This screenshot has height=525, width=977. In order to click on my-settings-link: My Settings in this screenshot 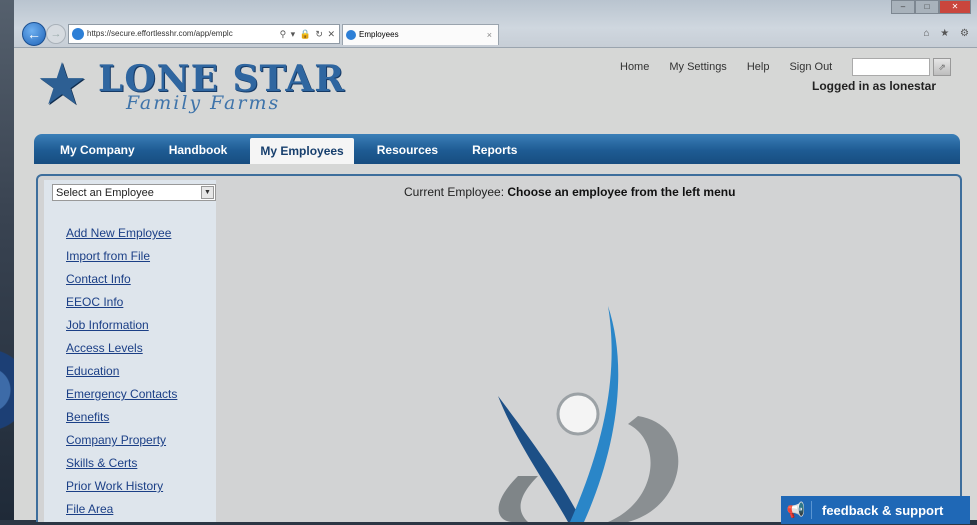, I will do `click(697, 67)`.